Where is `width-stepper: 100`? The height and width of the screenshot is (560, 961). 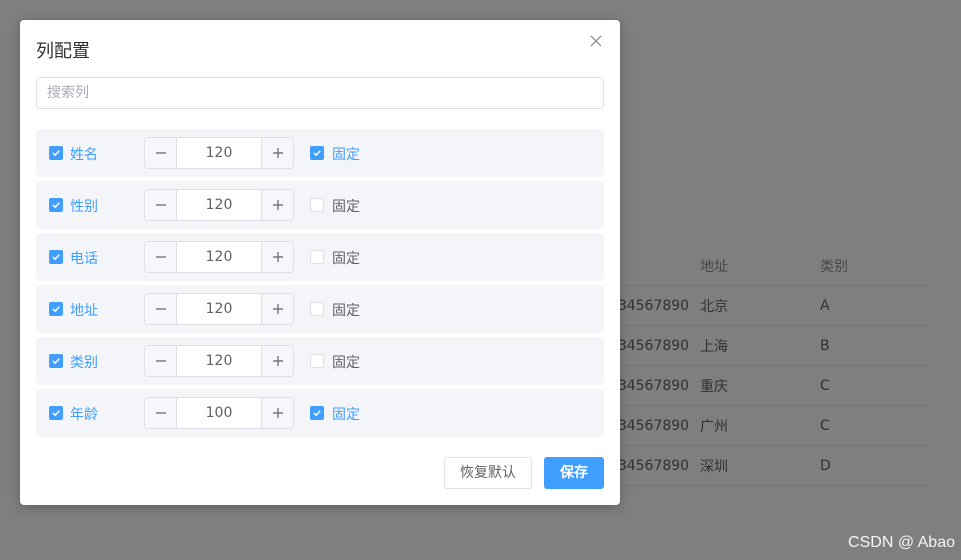
width-stepper: 100 is located at coordinates (219, 413).